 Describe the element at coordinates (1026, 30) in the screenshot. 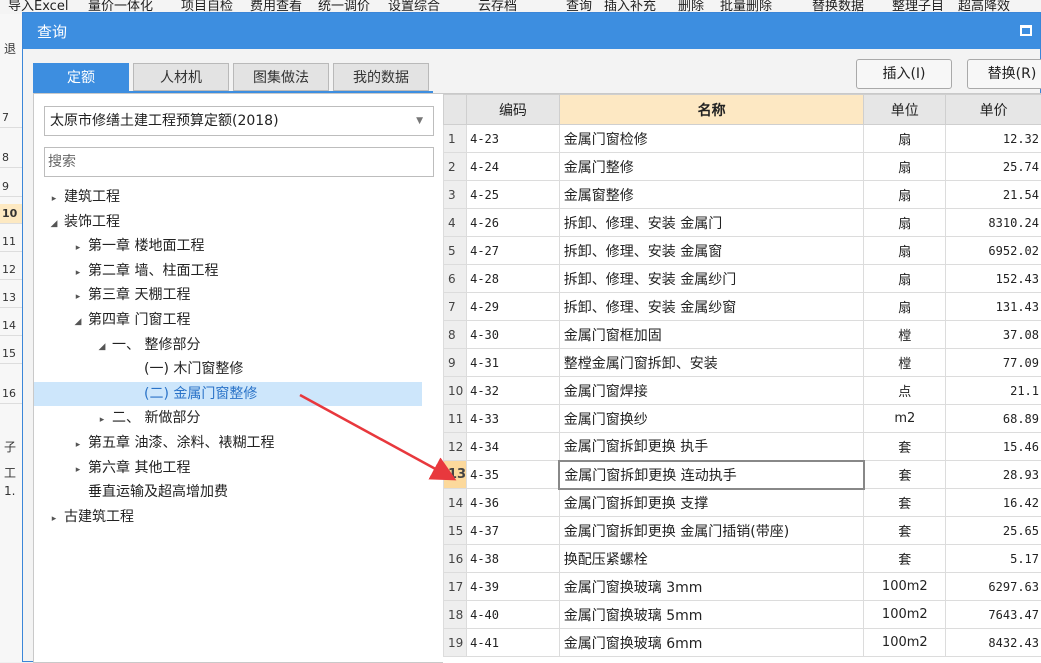

I see `maximize-icon` at that location.